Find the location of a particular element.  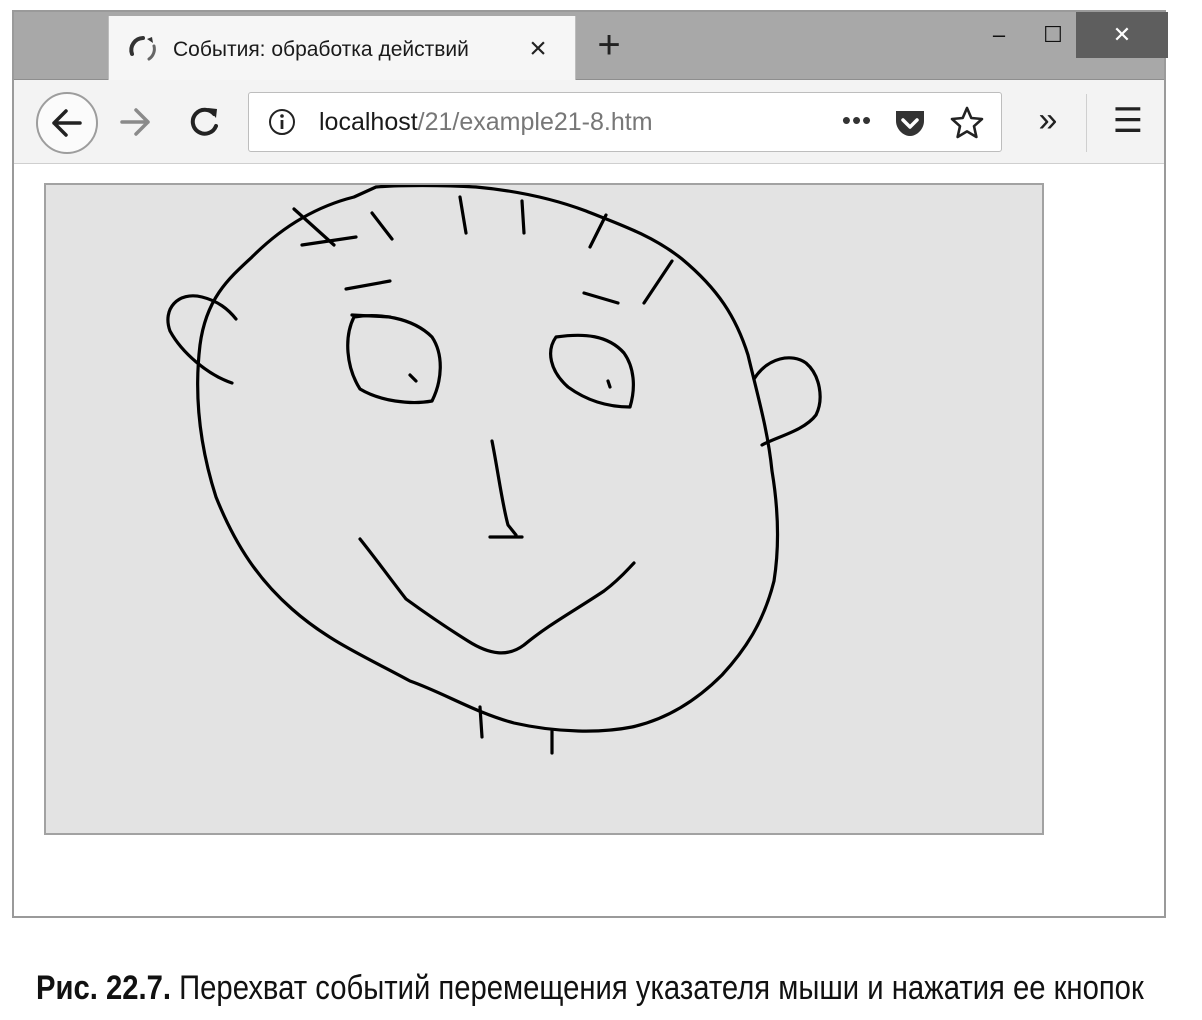

tab-active: События: обработка действий × is located at coordinates (342, 48).